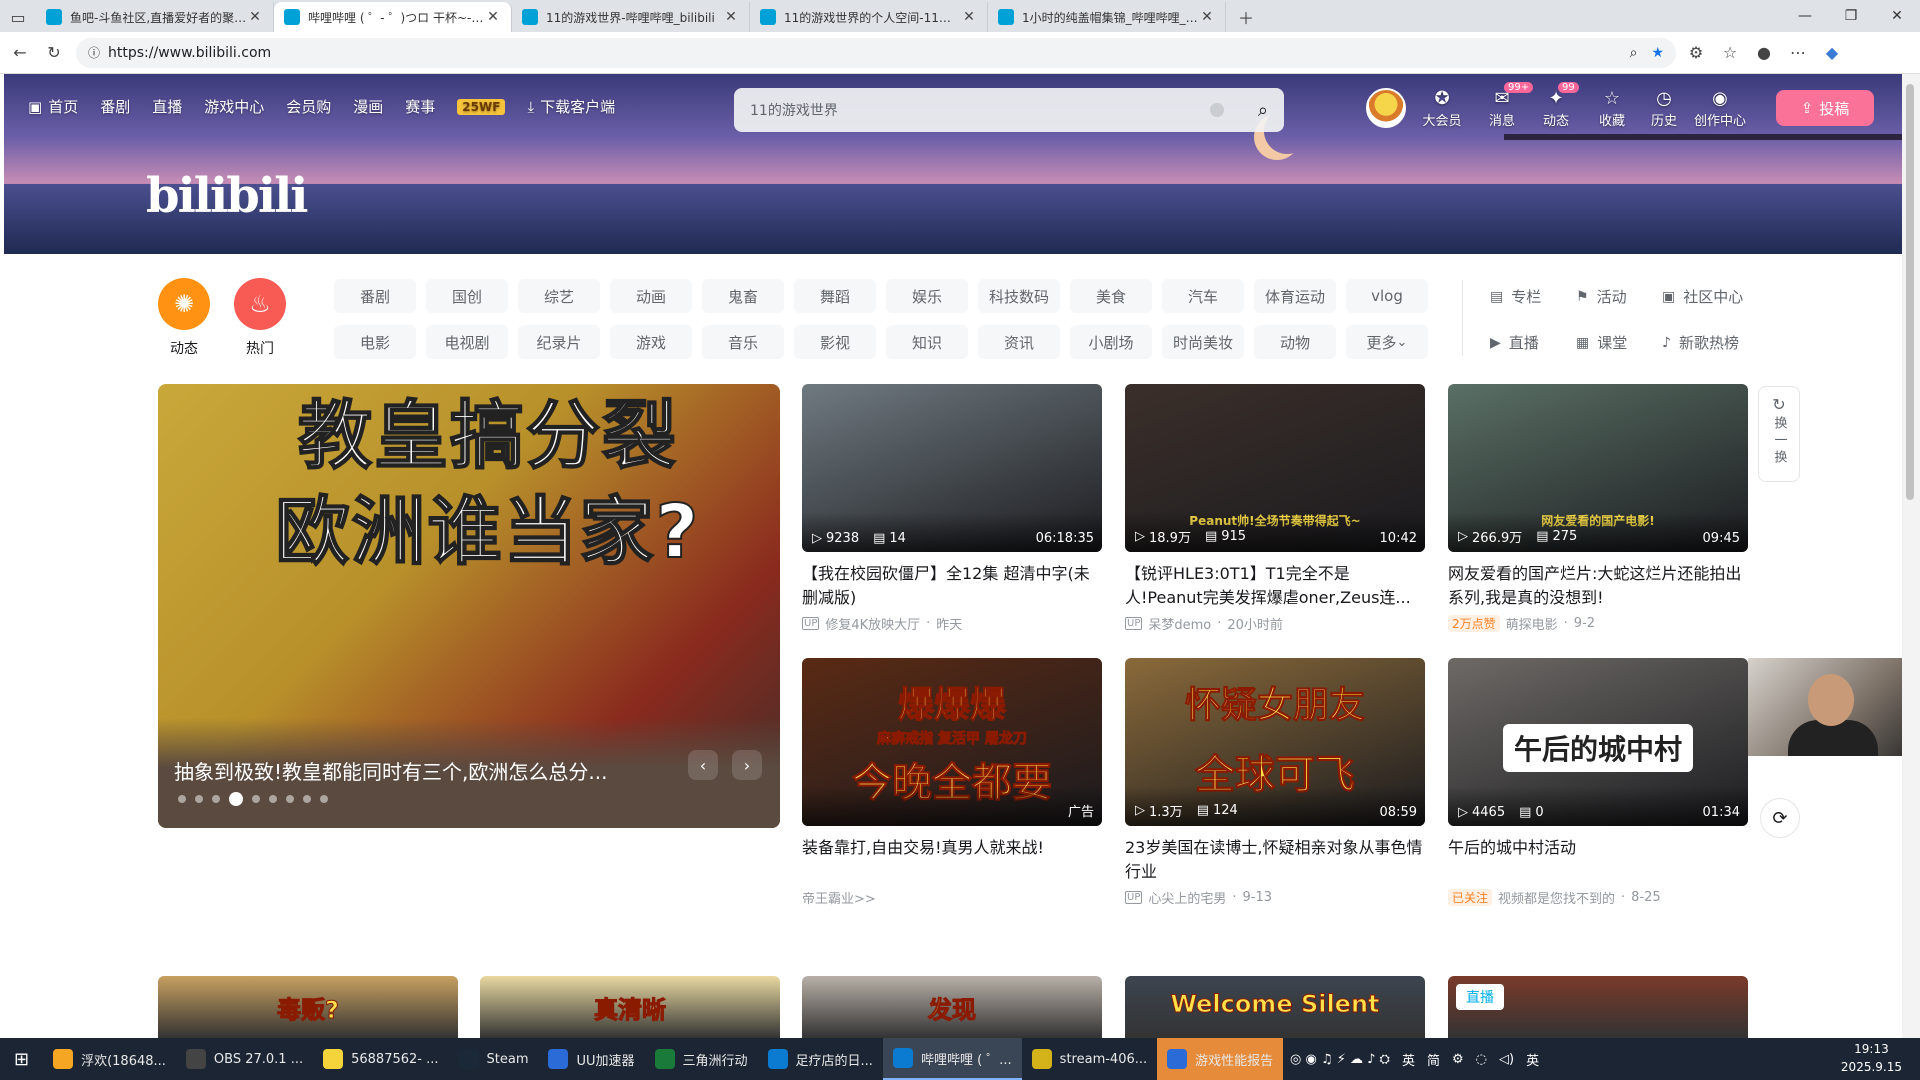 The height and width of the screenshot is (1080, 1920). What do you see at coordinates (1780, 818) in the screenshot?
I see `replay-icon: ⟳` at bounding box center [1780, 818].